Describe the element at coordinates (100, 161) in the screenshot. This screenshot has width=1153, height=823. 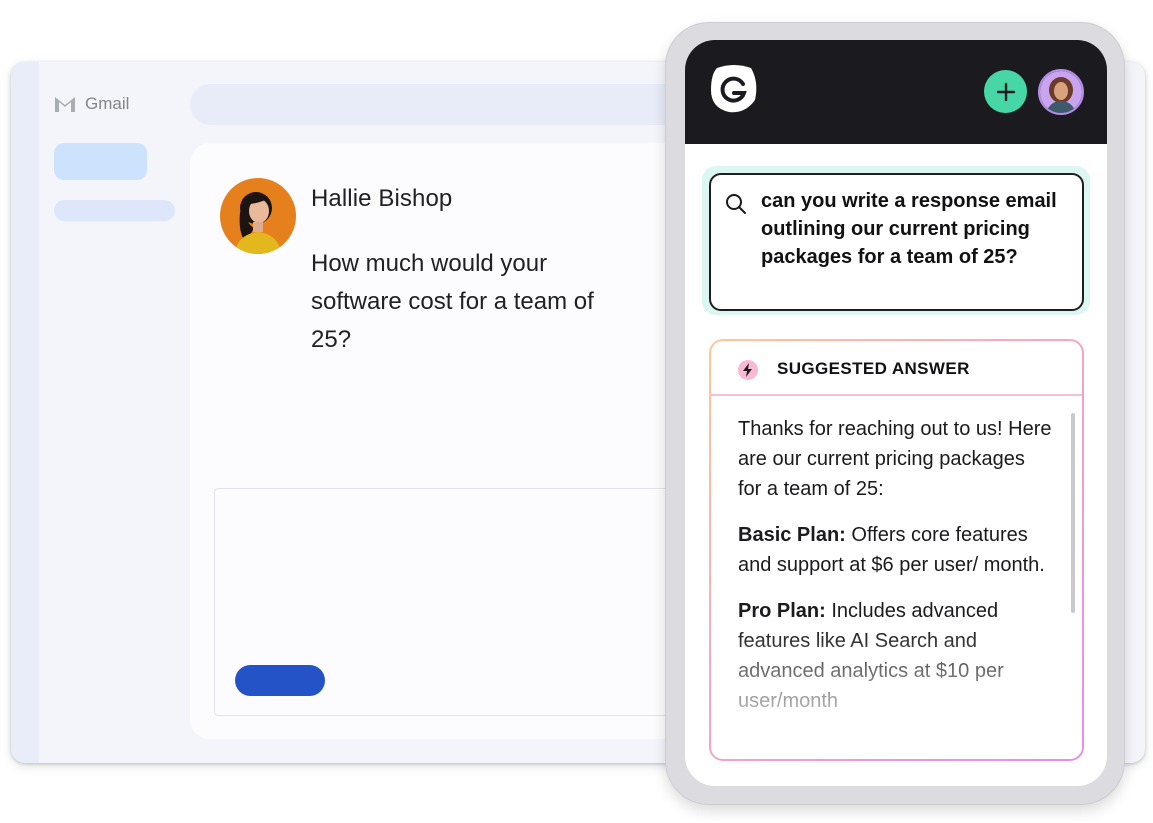
I see `compose-button` at that location.